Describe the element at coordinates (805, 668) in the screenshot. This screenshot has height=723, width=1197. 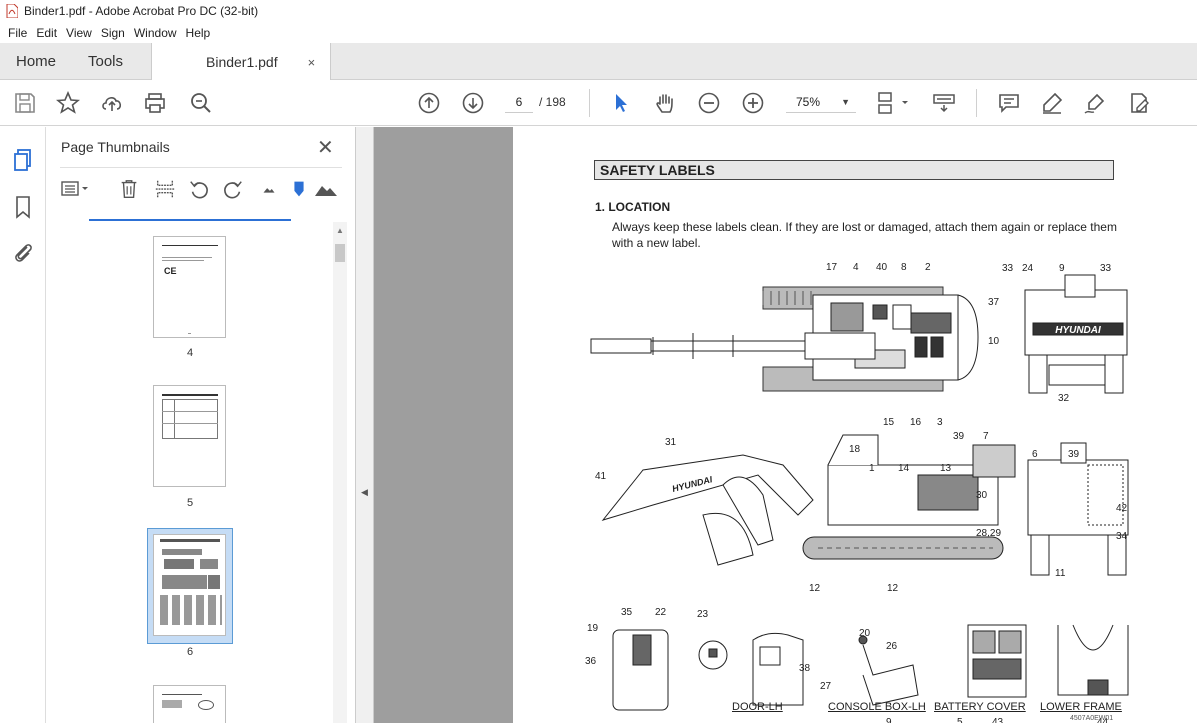
I see `callout: 38` at that location.